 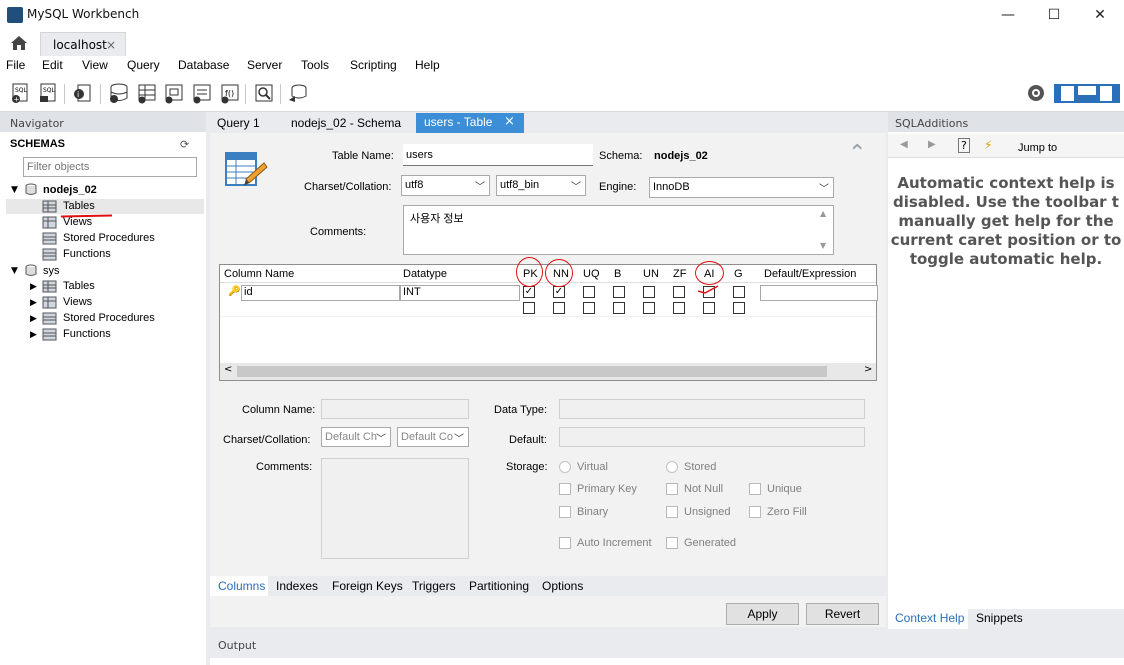 What do you see at coordinates (184, 144) in the screenshot?
I see `refresh-icon: ⟳` at bounding box center [184, 144].